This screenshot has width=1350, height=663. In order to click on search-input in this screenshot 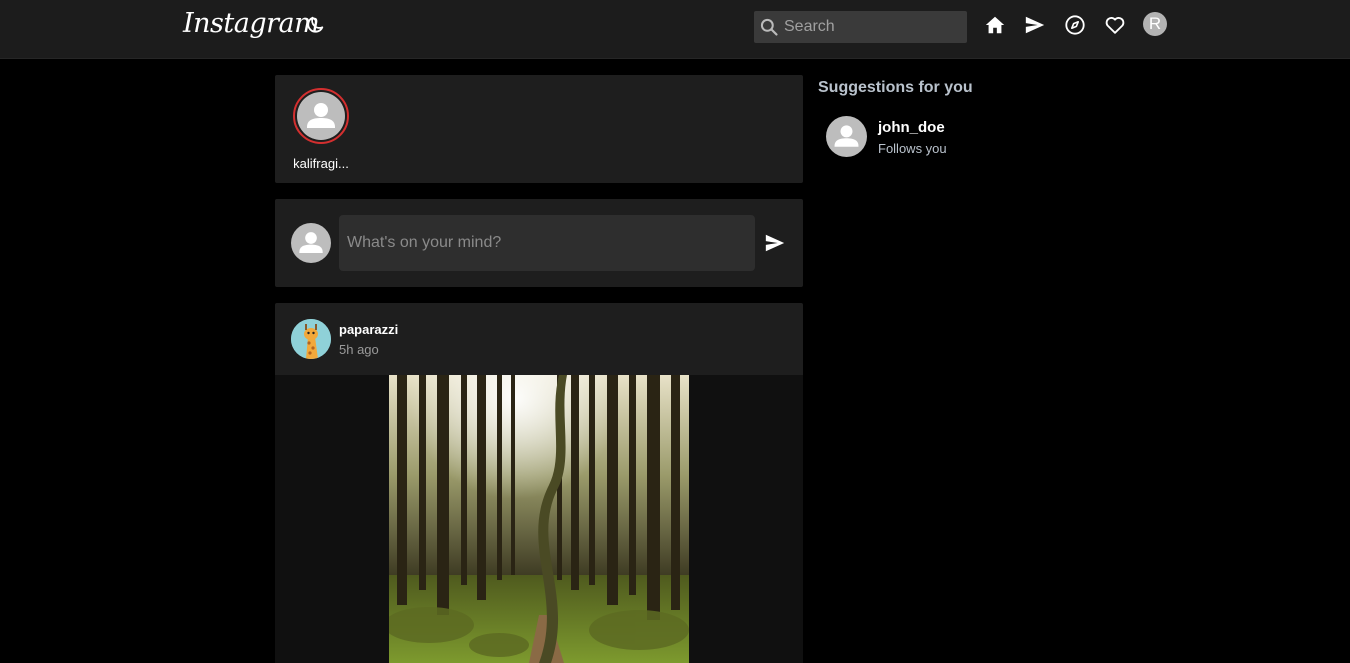, I will do `click(869, 27)`.